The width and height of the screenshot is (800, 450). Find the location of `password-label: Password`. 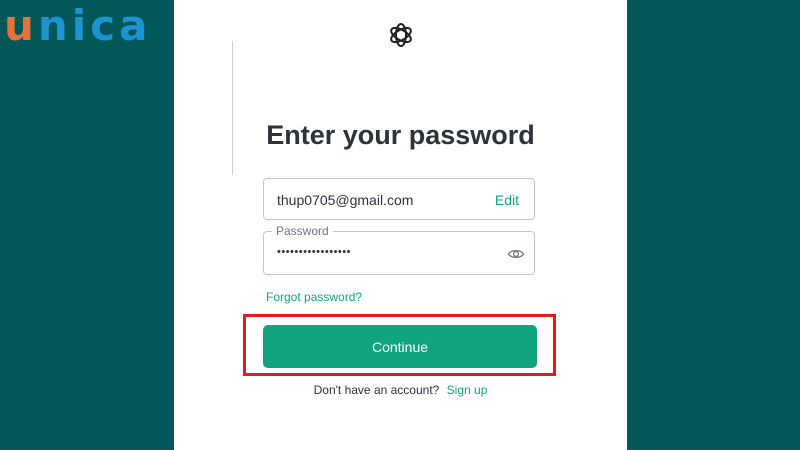

password-label: Password is located at coordinates (302, 231).